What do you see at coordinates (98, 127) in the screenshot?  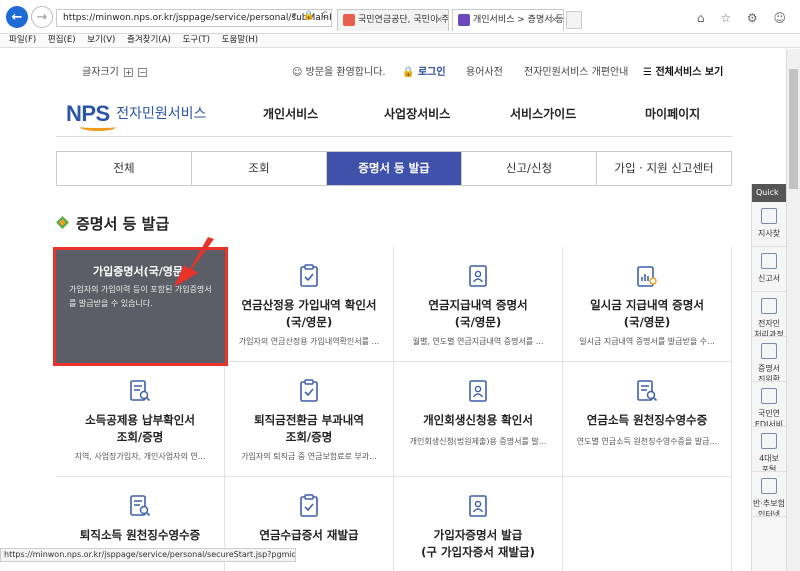 I see `logo-swoosh-icon` at bounding box center [98, 127].